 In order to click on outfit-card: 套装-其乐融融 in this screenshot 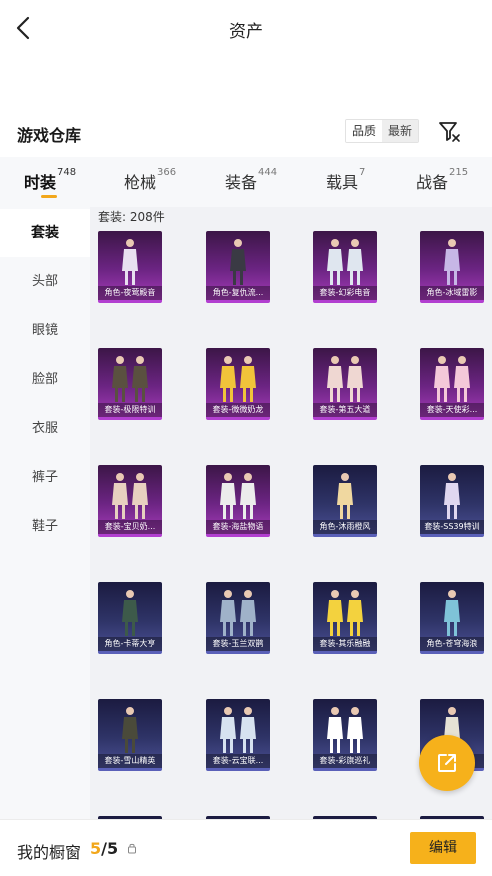, I will do `click(345, 618)`.